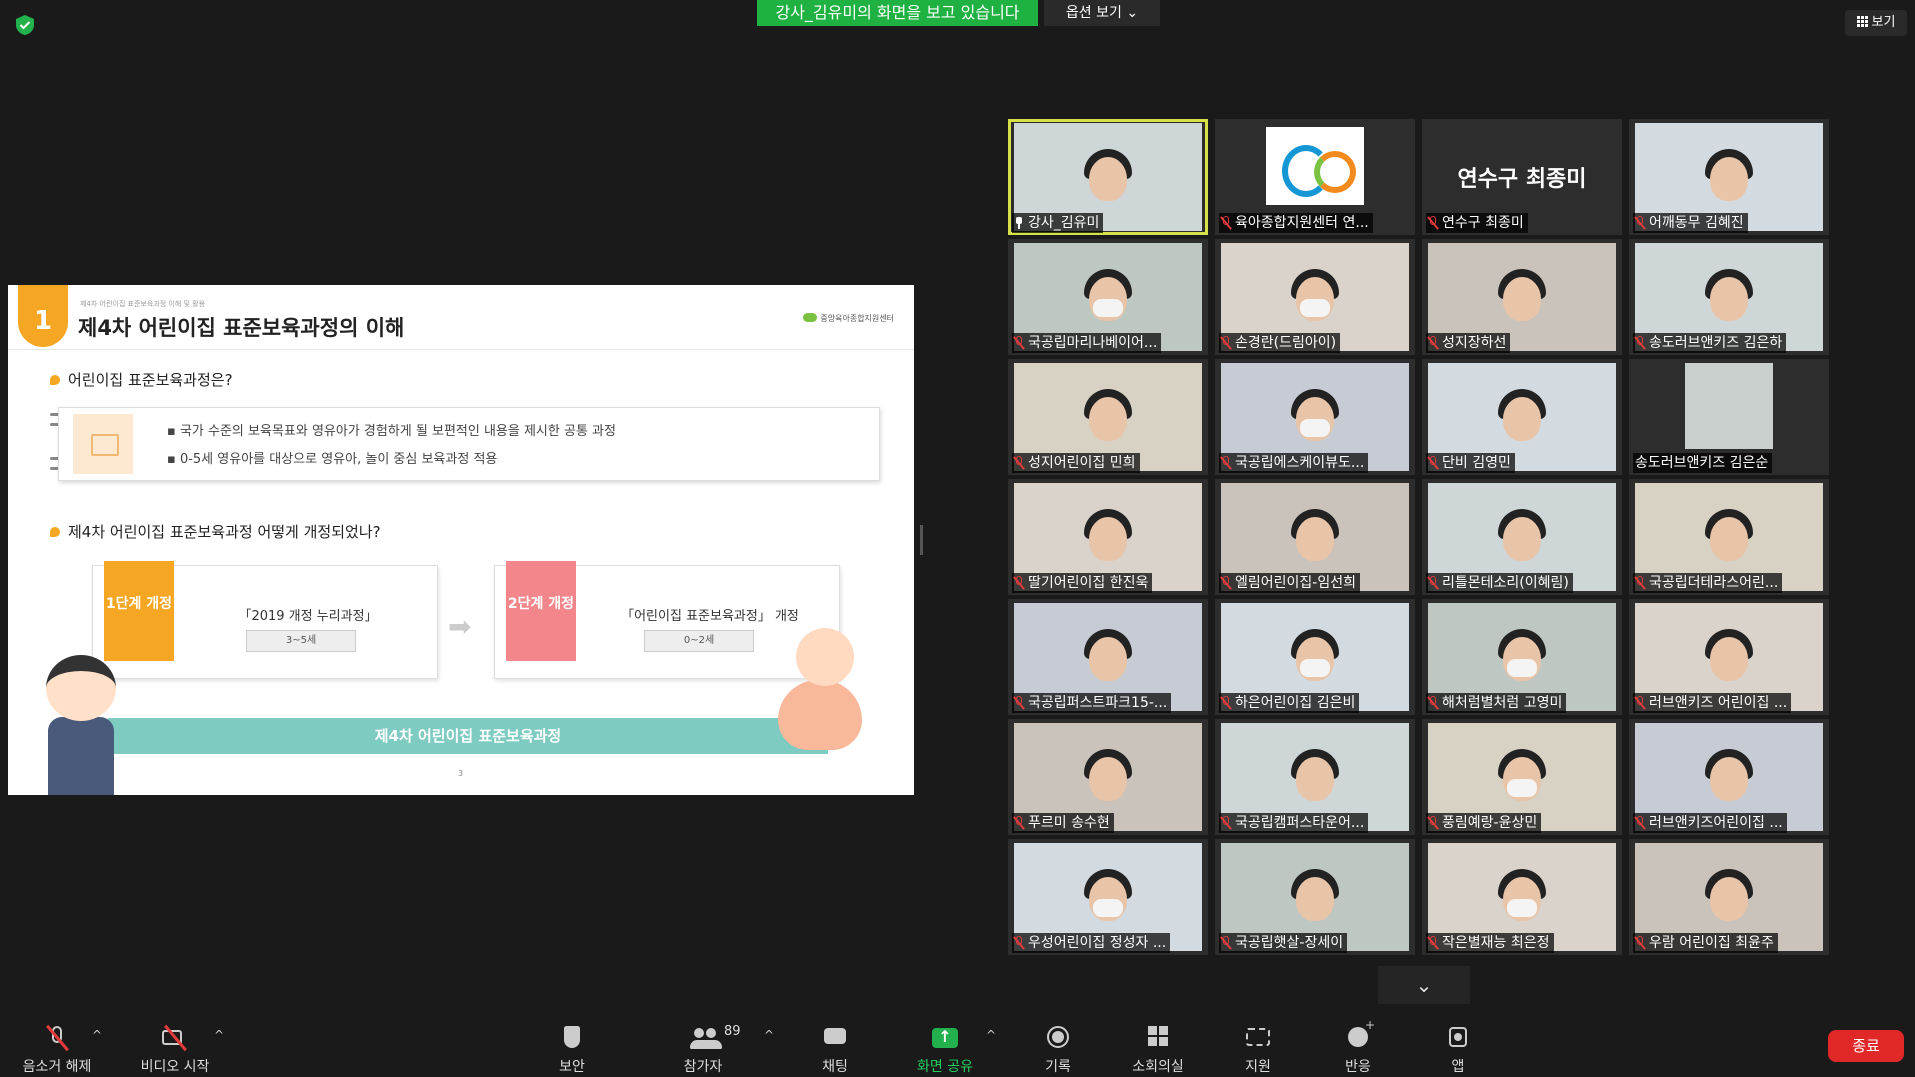  I want to click on participant-tile: 풍림예랑-윤상민, so click(1522, 777).